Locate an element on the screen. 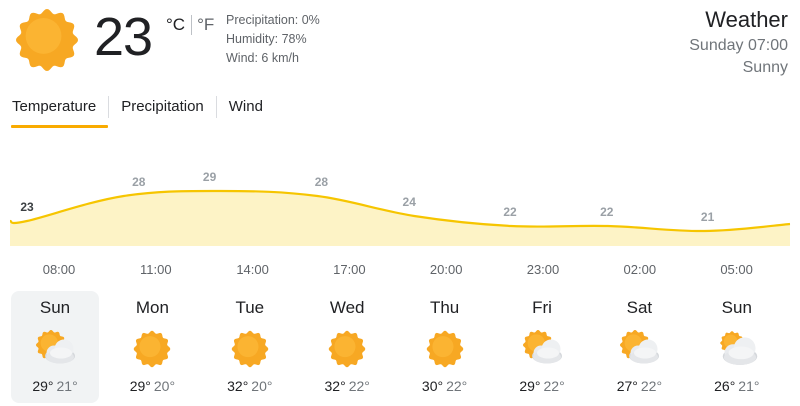 The height and width of the screenshot is (406, 800). day-temperatures: 29° 22° is located at coordinates (542, 386).